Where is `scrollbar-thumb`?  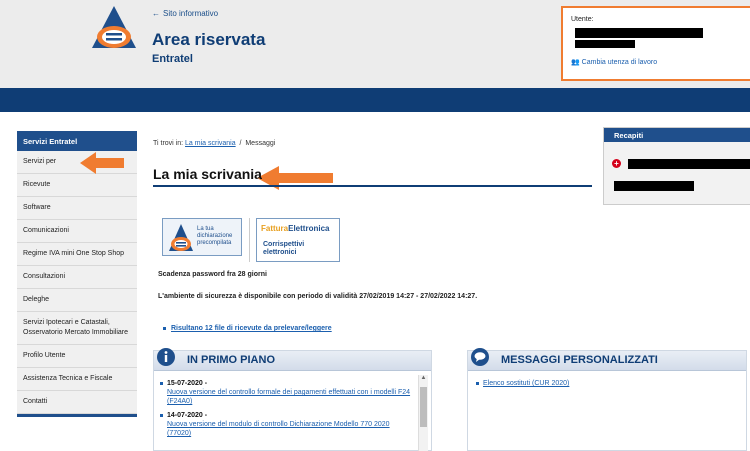 scrollbar-thumb is located at coordinates (423, 407).